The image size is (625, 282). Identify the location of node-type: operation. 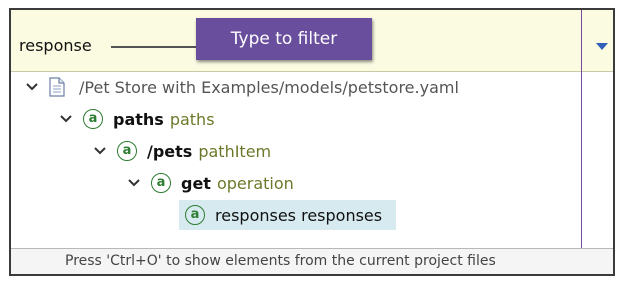
(255, 183).